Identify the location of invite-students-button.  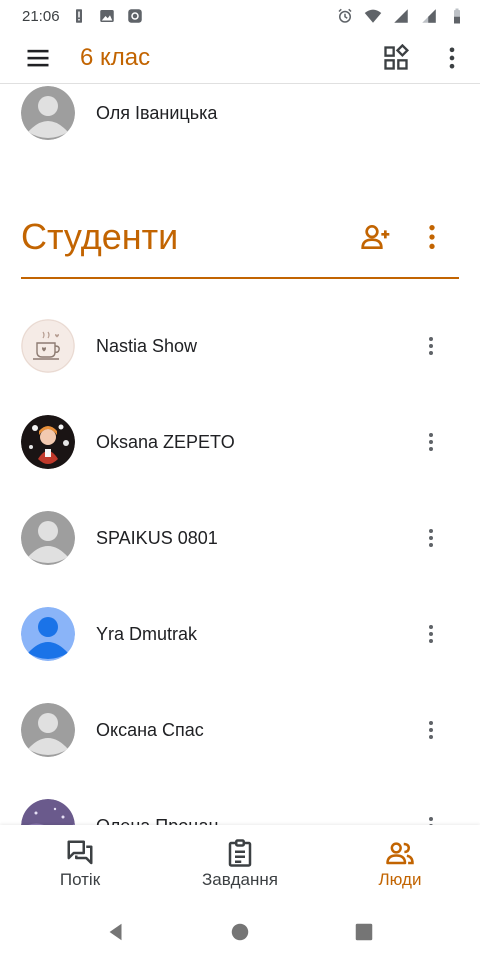
(376, 237).